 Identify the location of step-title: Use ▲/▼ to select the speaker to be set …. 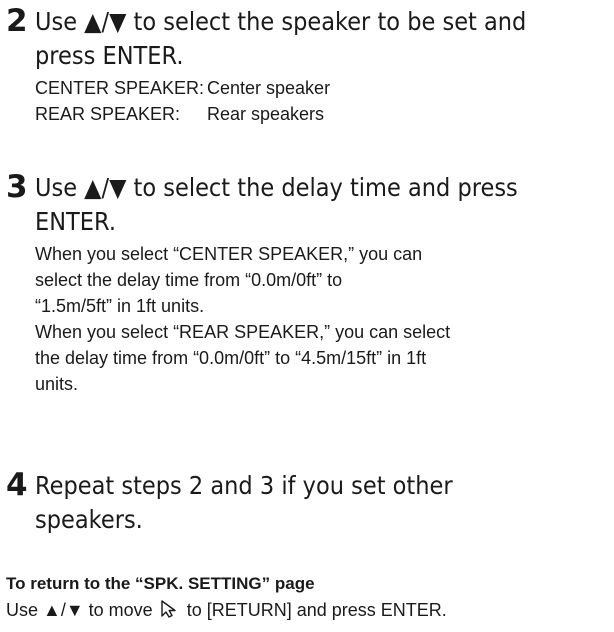
(294, 39).